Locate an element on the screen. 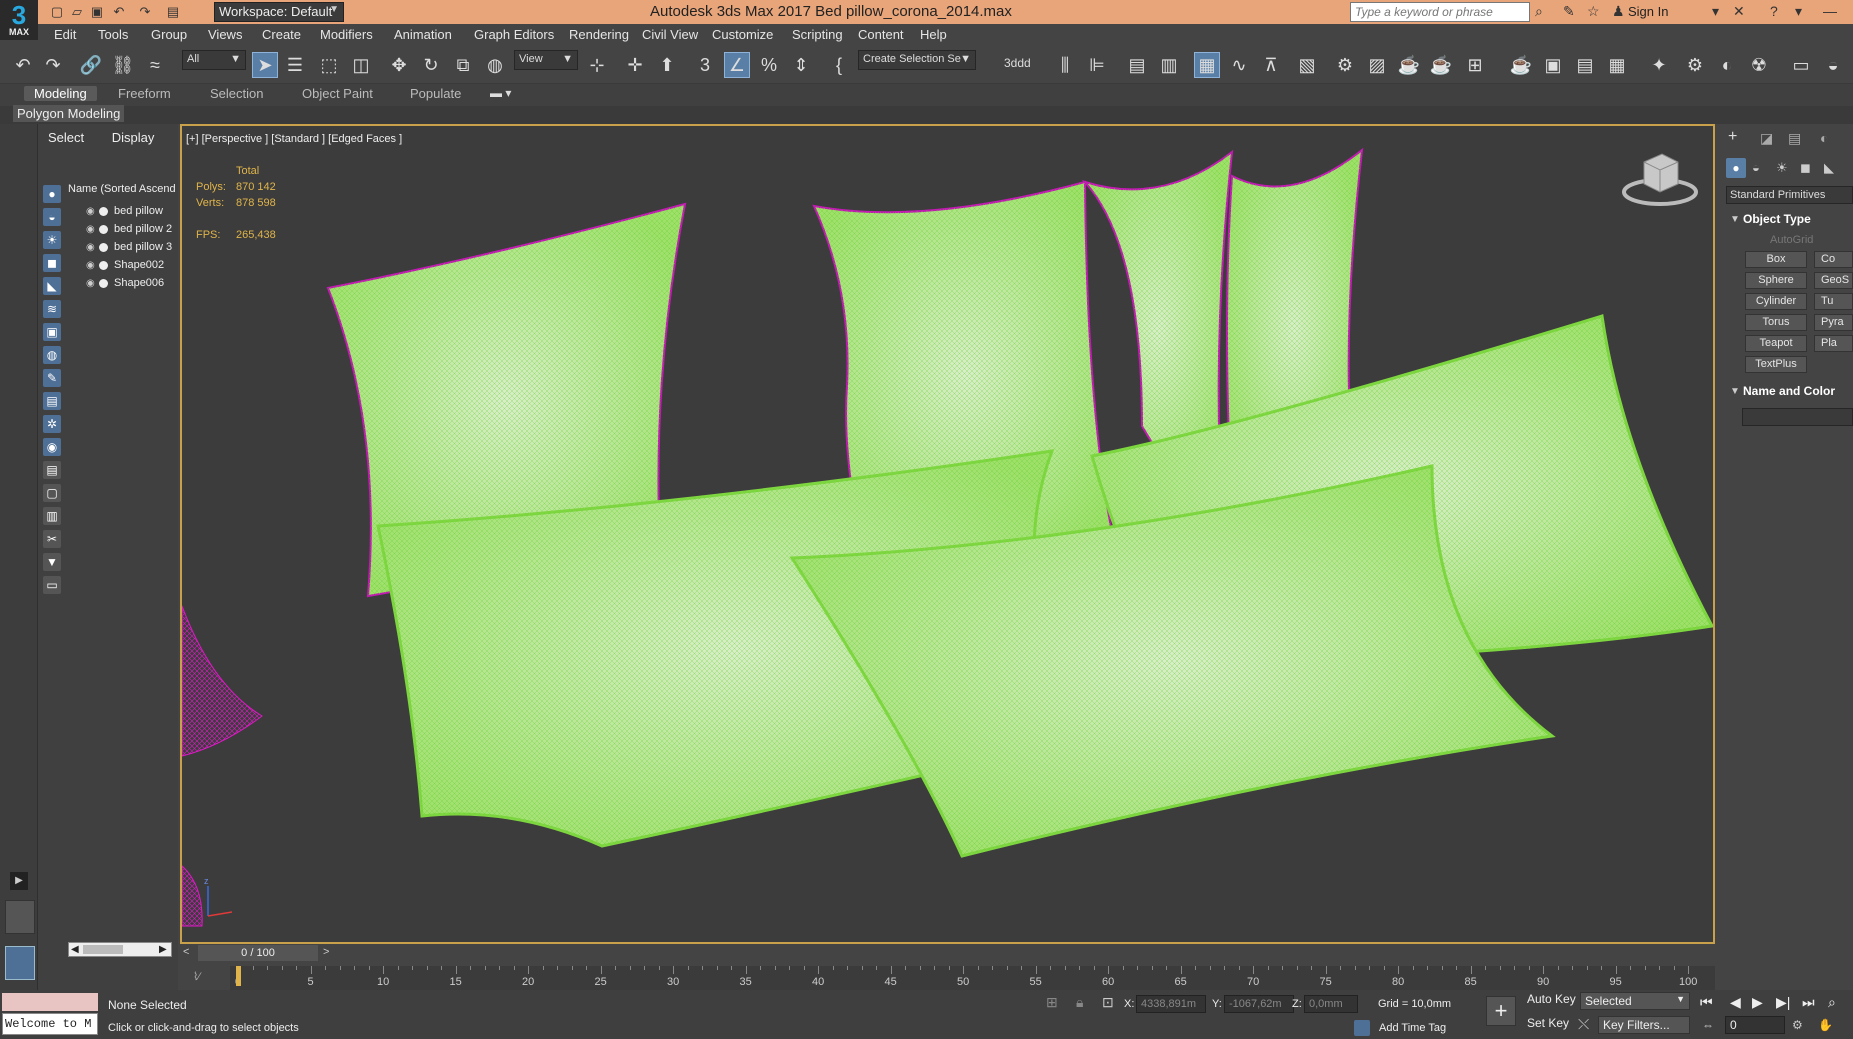 The width and height of the screenshot is (1853, 1039). particle-filter-icon: ✲ is located at coordinates (52, 424).